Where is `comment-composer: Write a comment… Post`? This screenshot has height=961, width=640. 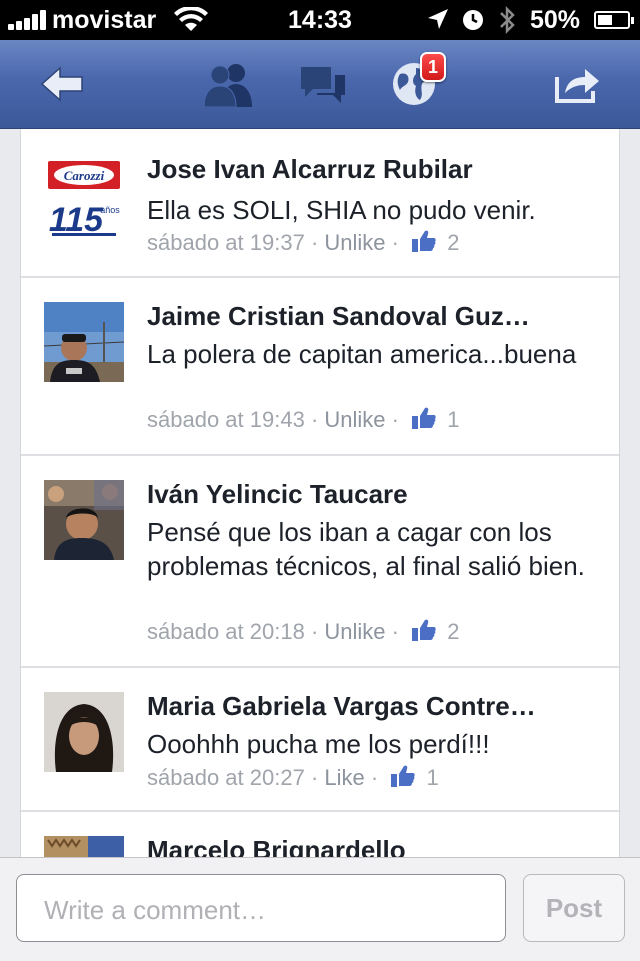
comment-composer: Write a comment… Post is located at coordinates (320, 909).